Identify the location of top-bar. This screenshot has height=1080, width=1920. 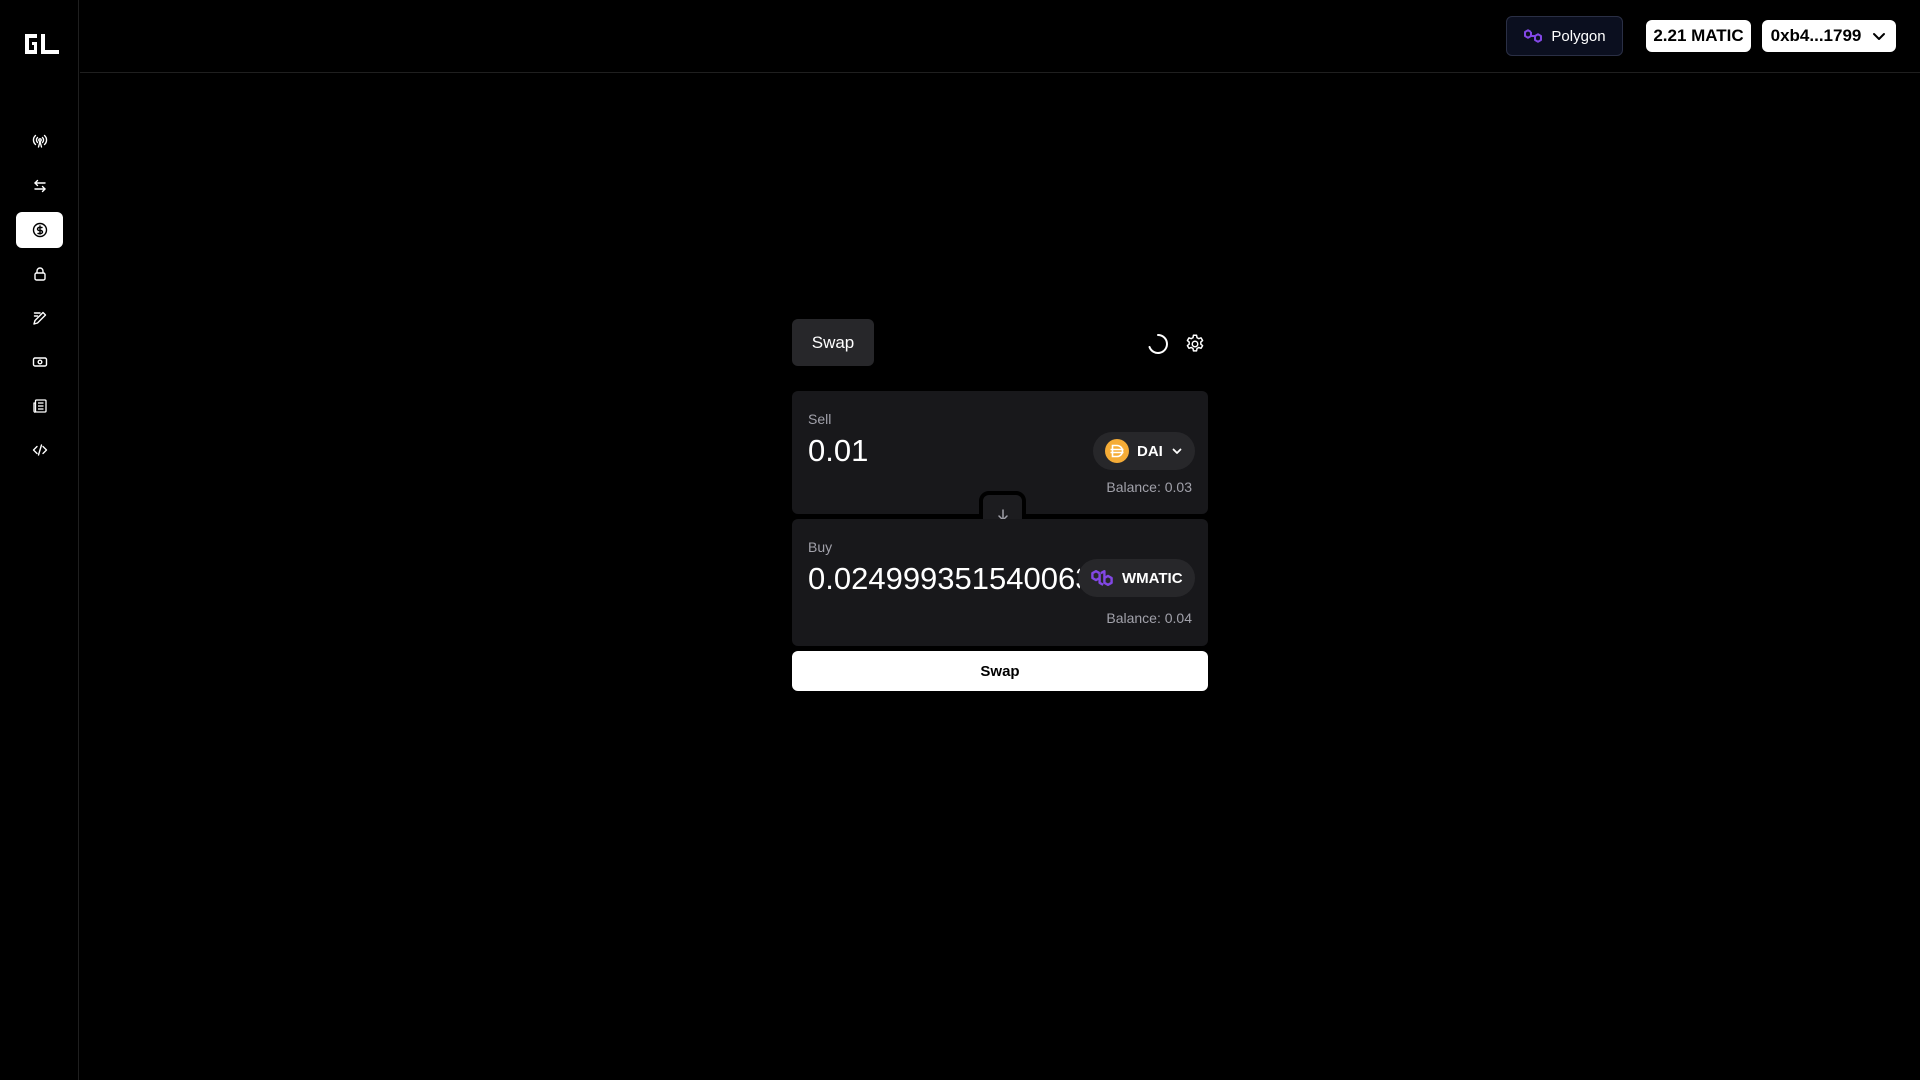
(1000, 36).